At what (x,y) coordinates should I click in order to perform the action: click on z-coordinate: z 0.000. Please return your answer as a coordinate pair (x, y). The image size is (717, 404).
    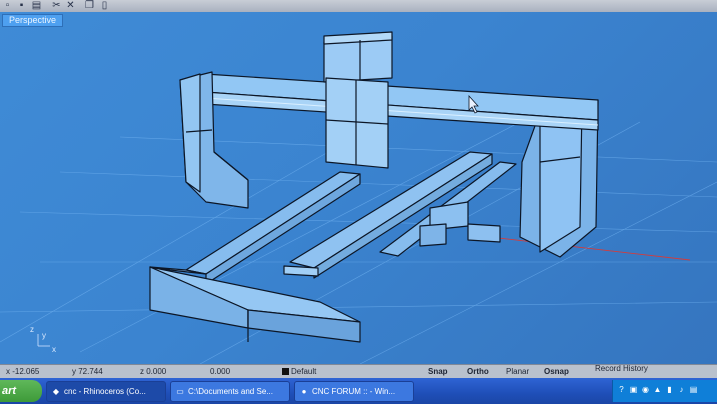
    Looking at the image, I should click on (153, 371).